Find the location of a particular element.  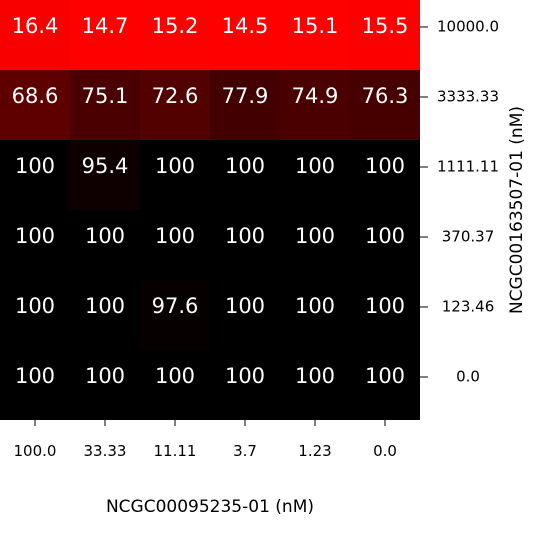

cell-value-label: 15.5 is located at coordinates (385, 26).